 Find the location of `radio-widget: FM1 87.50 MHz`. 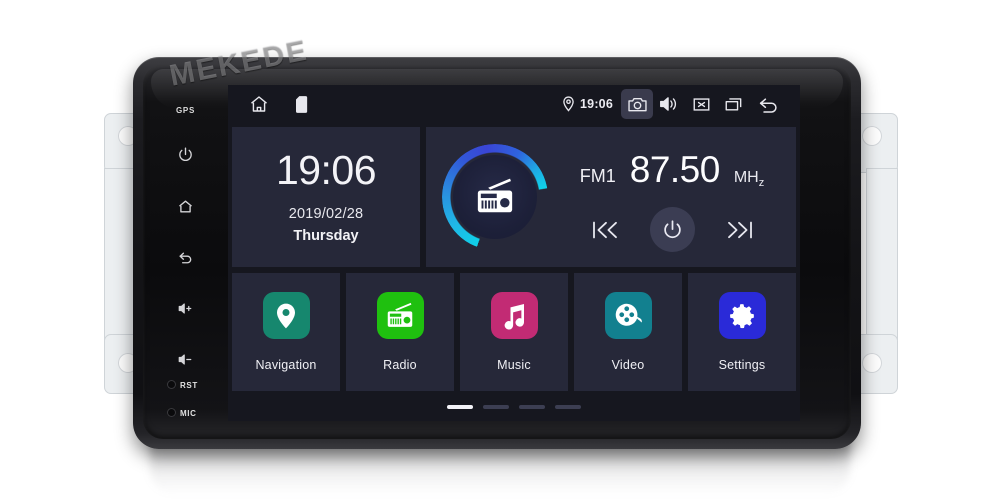

radio-widget: FM1 87.50 MHz is located at coordinates (611, 197).